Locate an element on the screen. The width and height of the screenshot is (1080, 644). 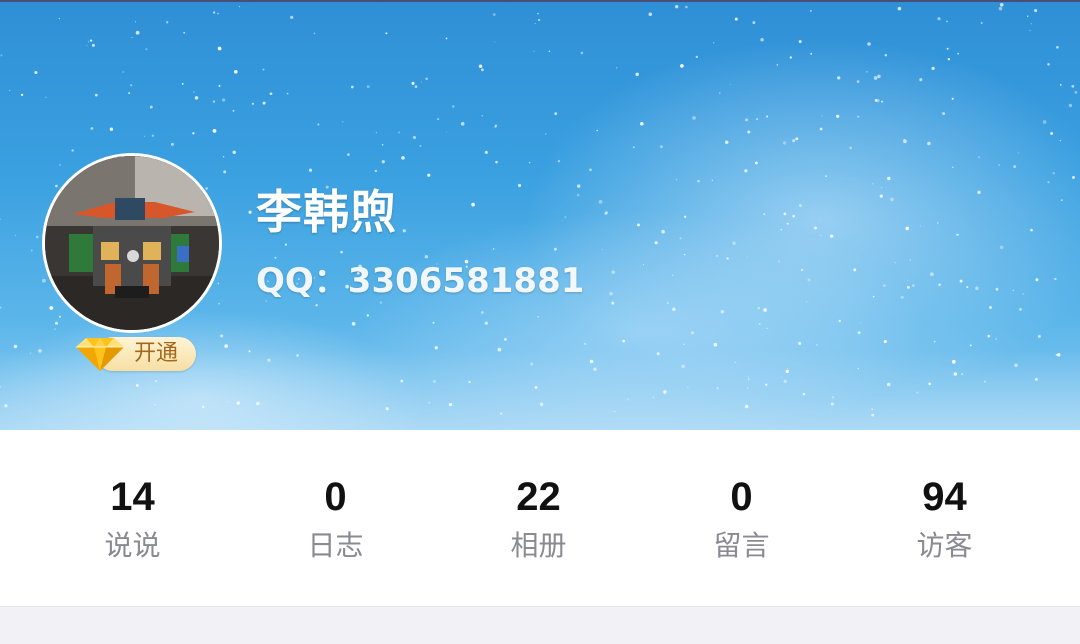
stat-label: 日志 is located at coordinates (335, 545).